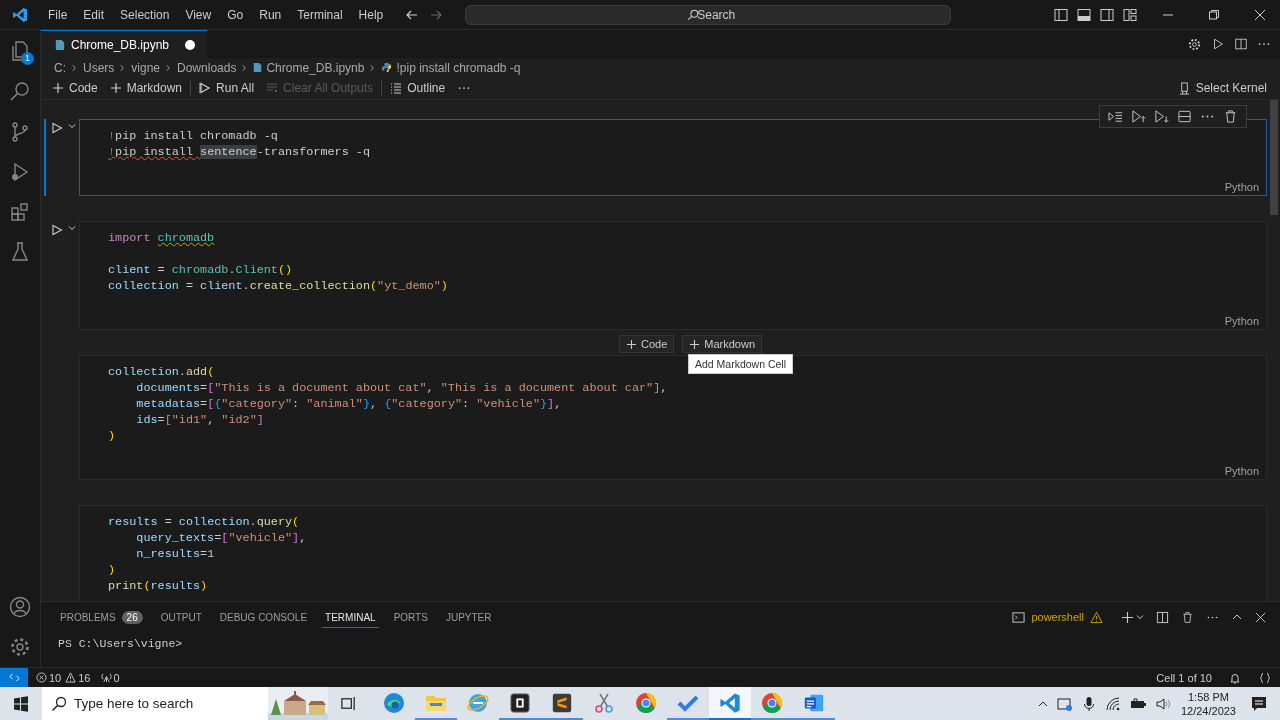  Describe the element at coordinates (1162, 703) in the screenshot. I see `speaker-icon` at that location.